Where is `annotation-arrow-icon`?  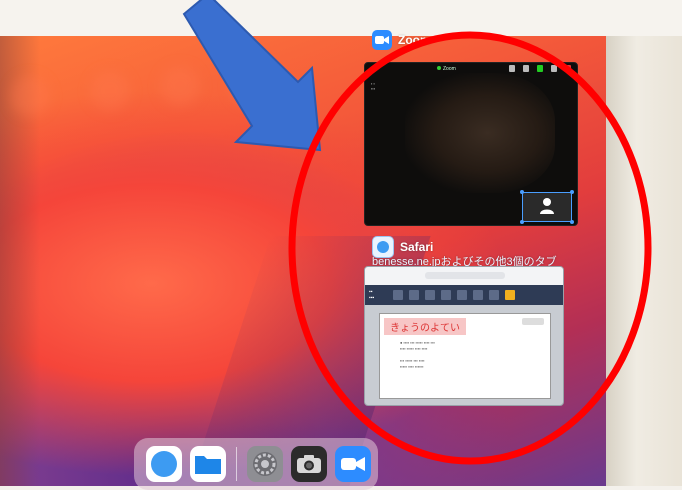 annotation-arrow-icon is located at coordinates (252, 76).